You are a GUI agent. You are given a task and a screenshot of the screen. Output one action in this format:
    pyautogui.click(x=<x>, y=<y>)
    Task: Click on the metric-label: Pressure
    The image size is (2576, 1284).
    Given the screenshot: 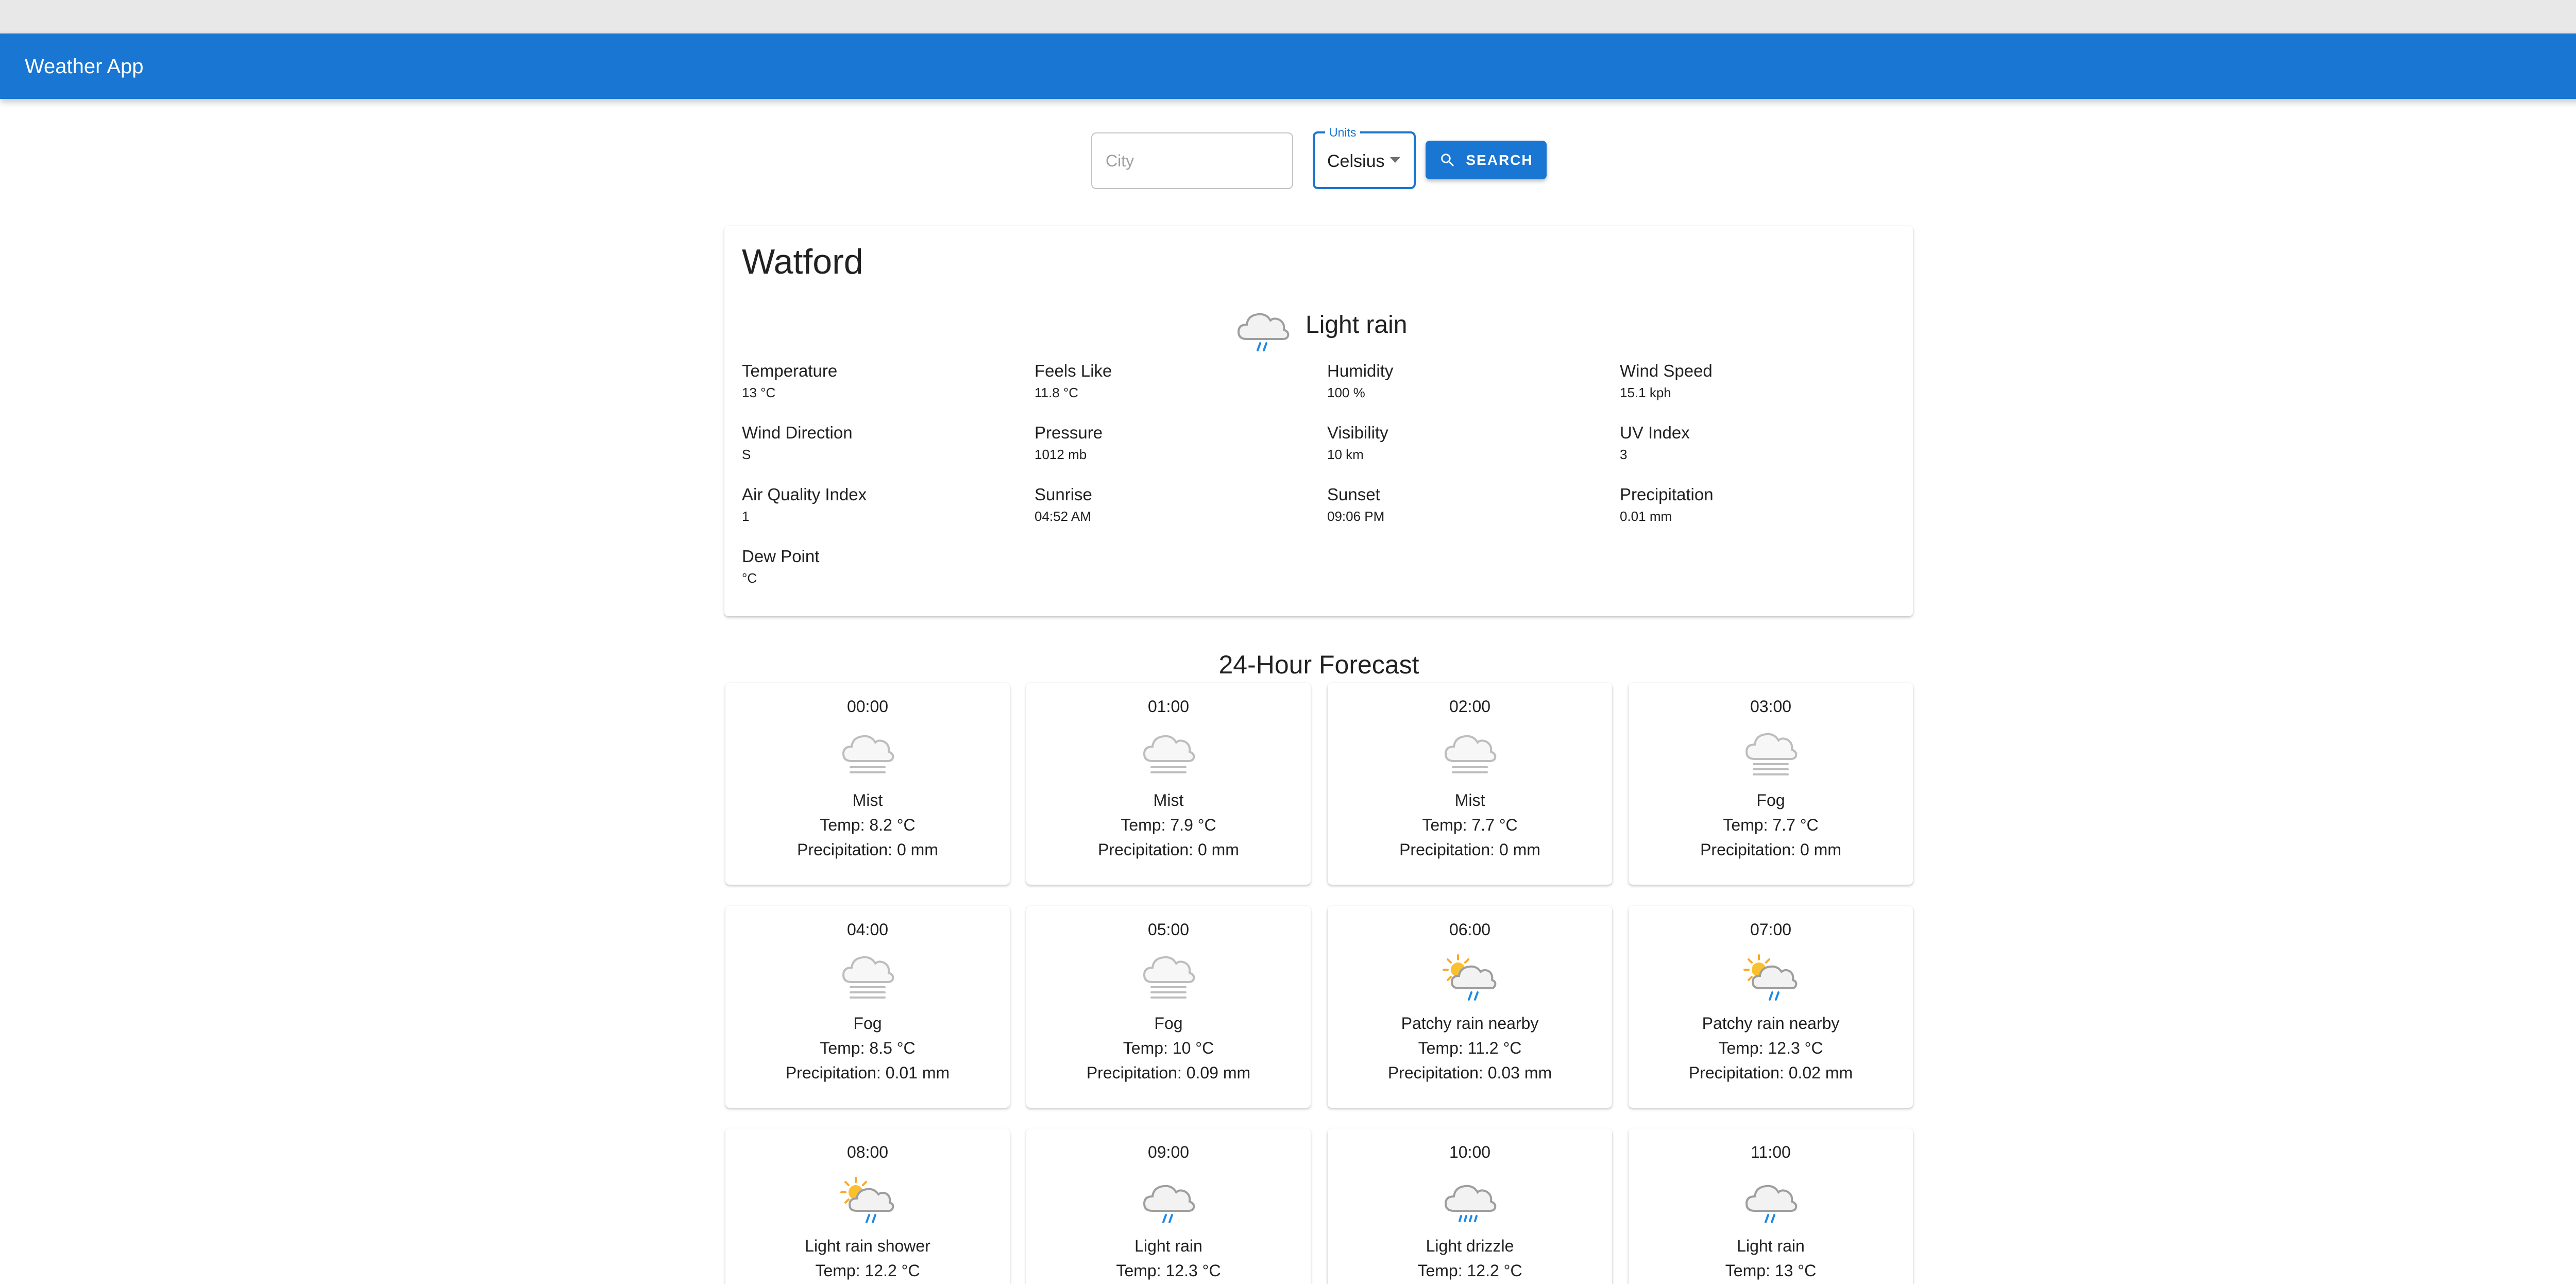 What is the action you would take?
    pyautogui.click(x=1069, y=433)
    